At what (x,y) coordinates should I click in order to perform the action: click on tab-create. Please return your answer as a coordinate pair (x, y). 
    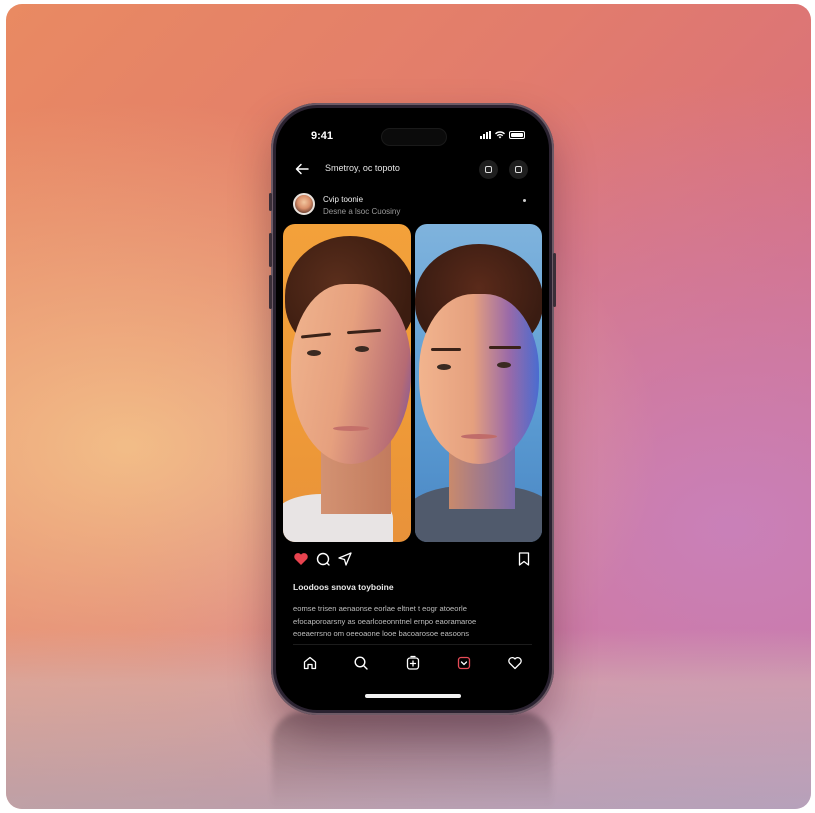
    Looking at the image, I should click on (413, 663).